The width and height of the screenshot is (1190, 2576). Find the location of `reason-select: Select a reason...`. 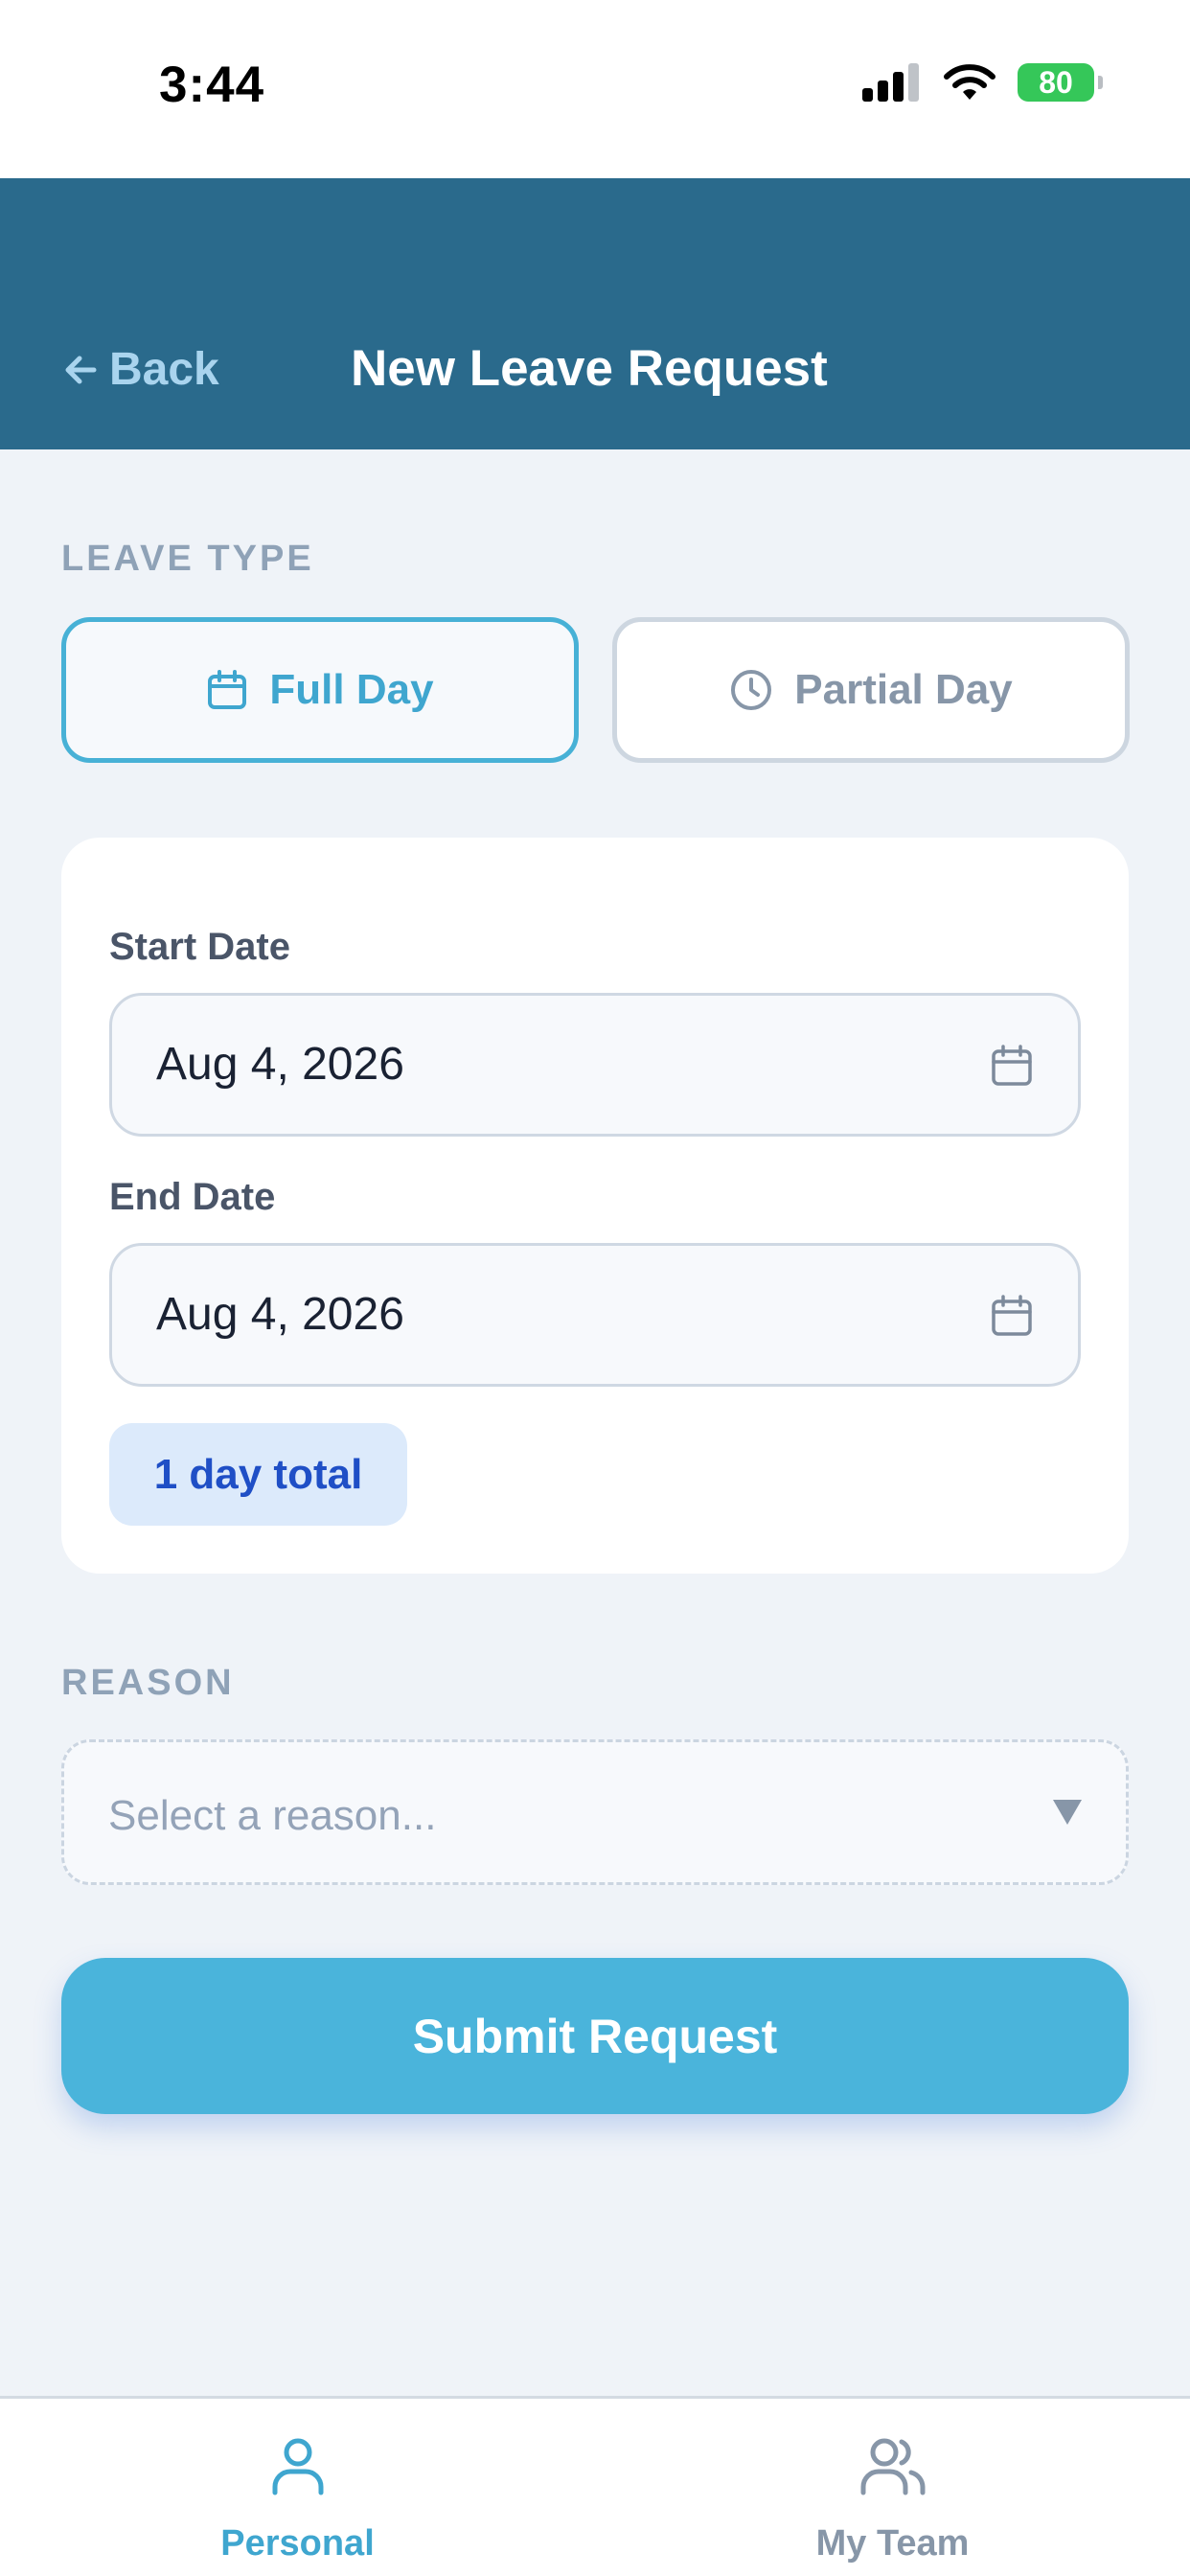

reason-select: Select a reason... is located at coordinates (595, 1812).